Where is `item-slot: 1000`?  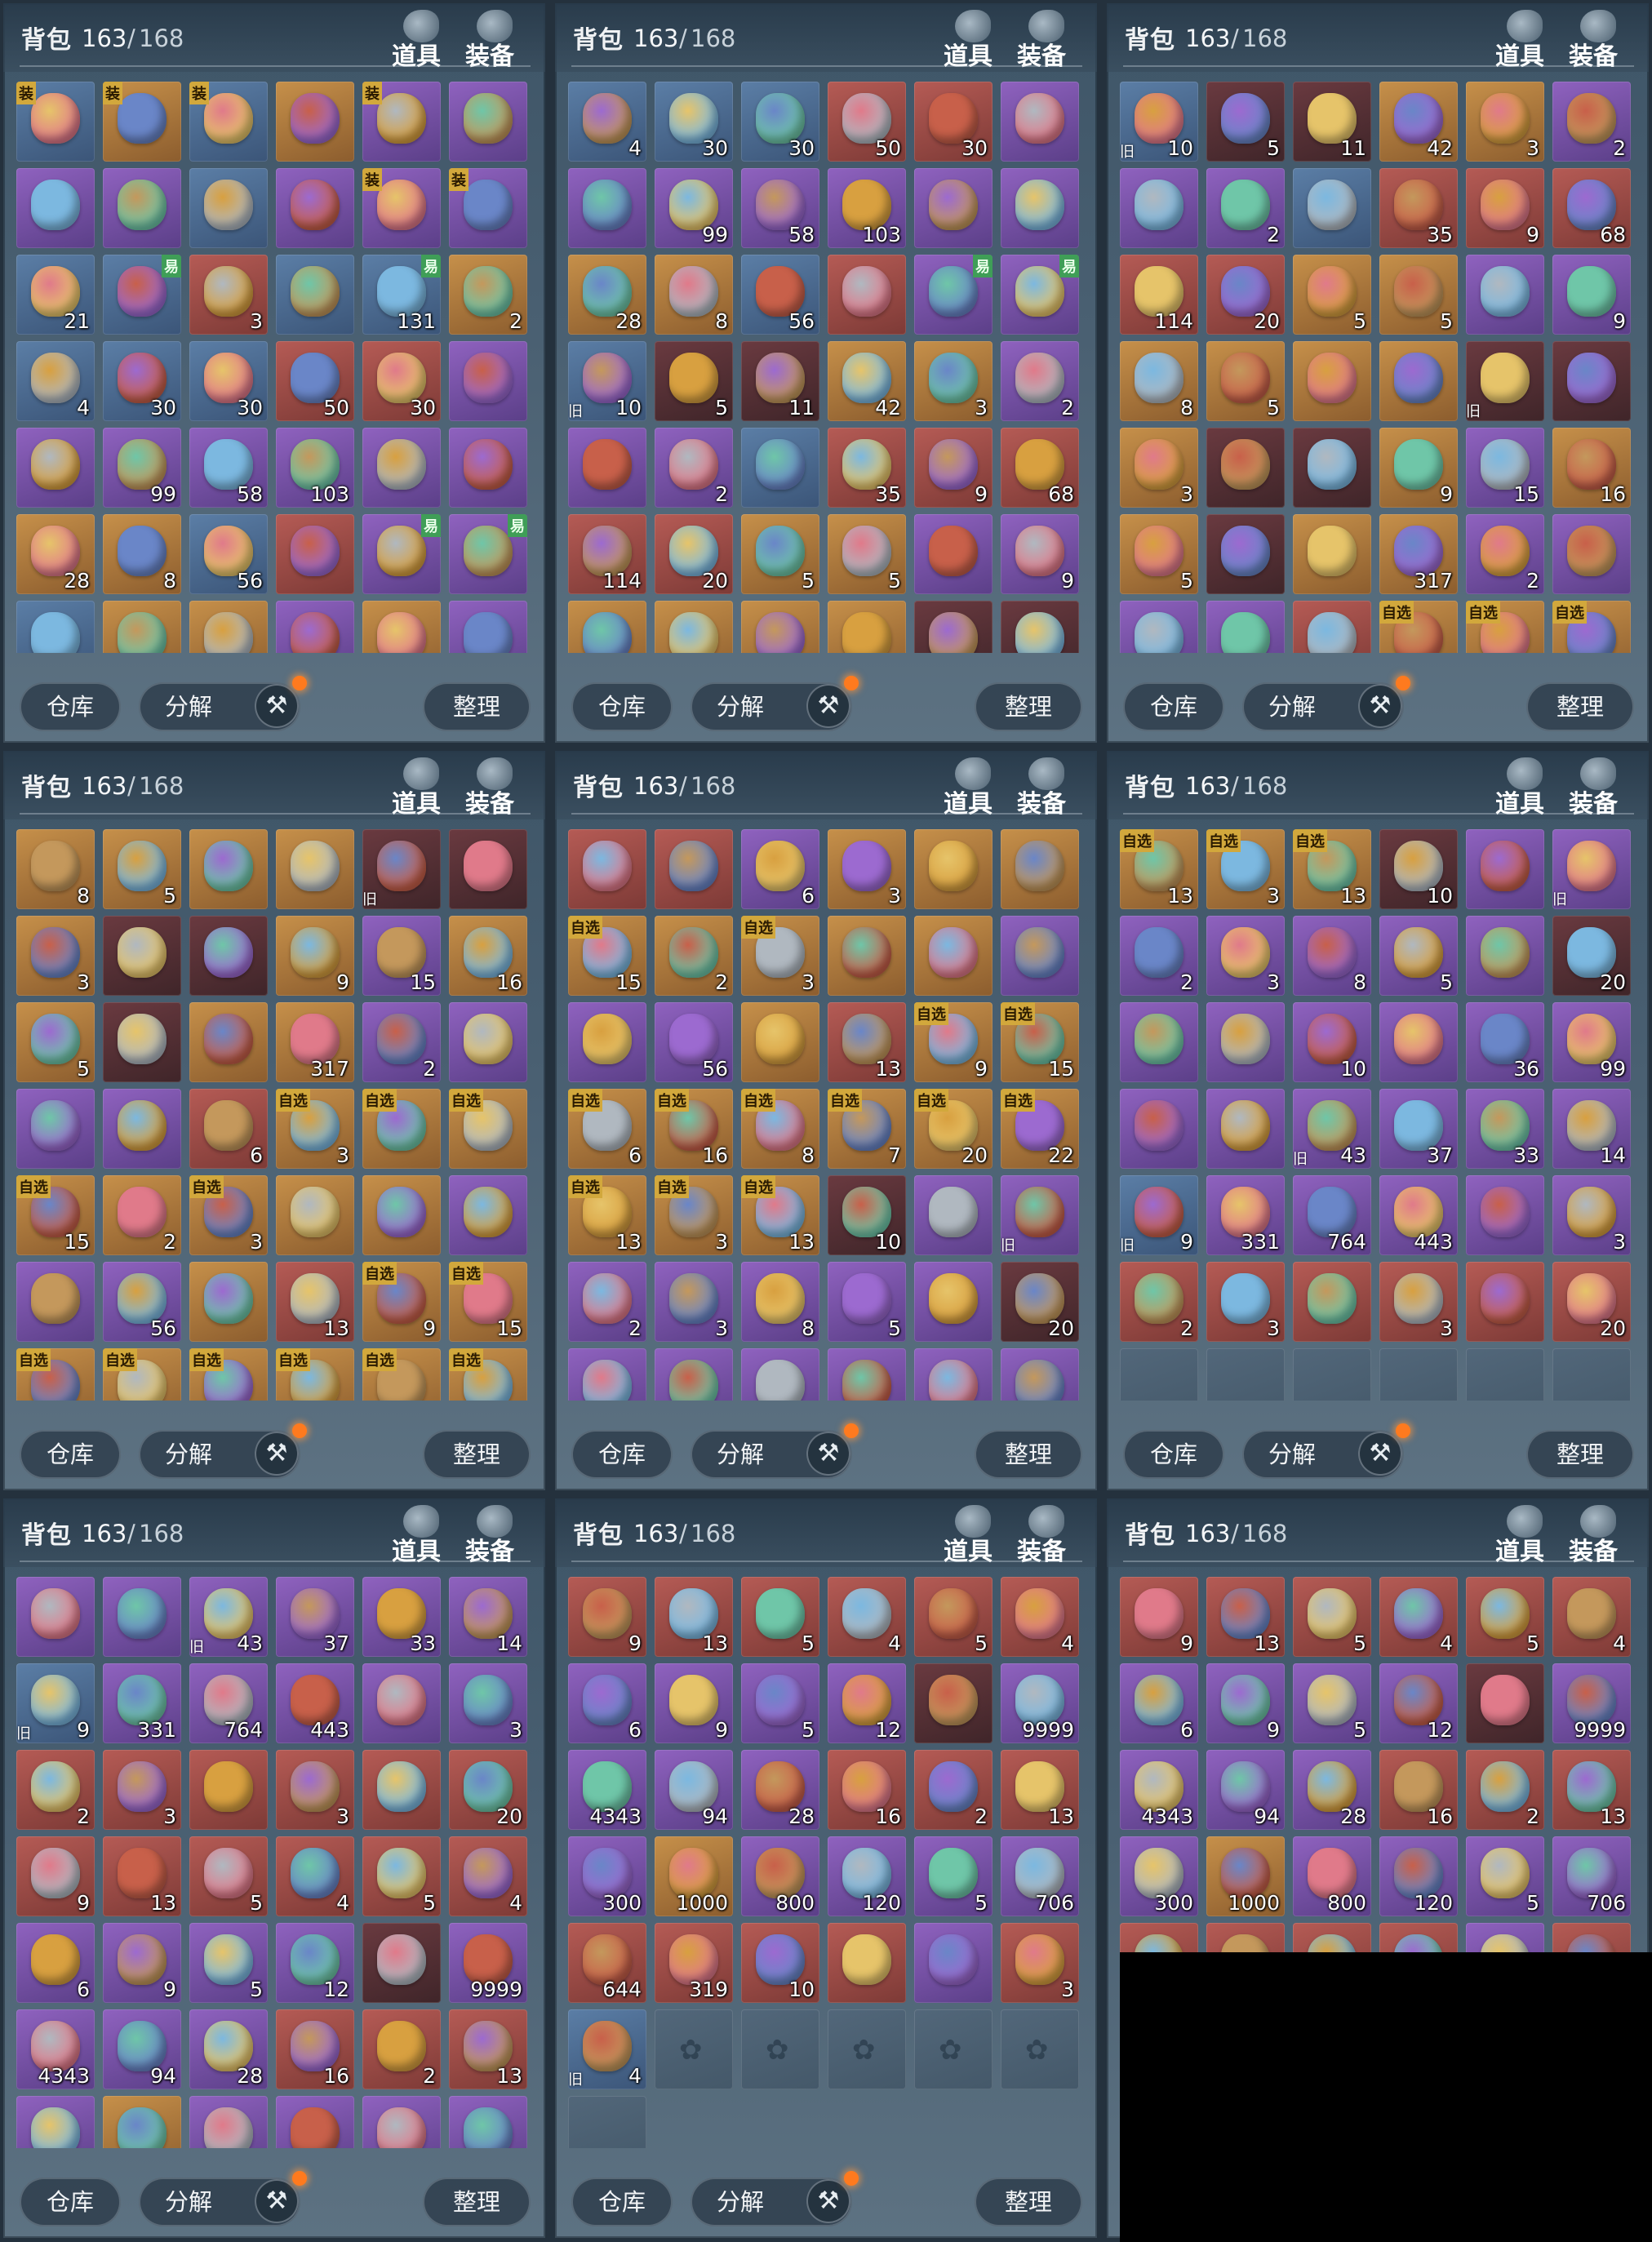 item-slot: 1000 is located at coordinates (694, 1876).